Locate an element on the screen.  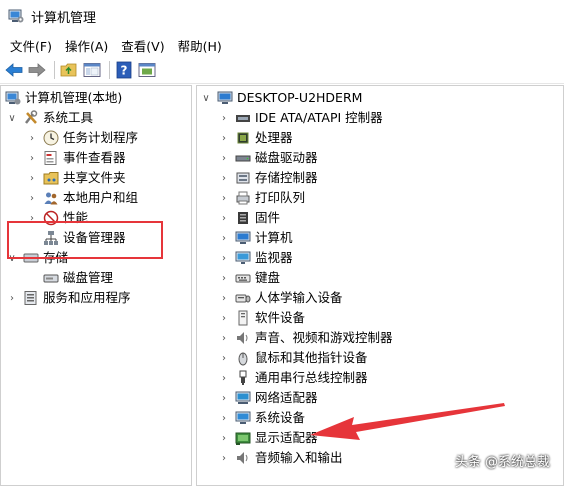
device-category-item: › 通用串行总线控制器 is located at coordinates (293, 378).